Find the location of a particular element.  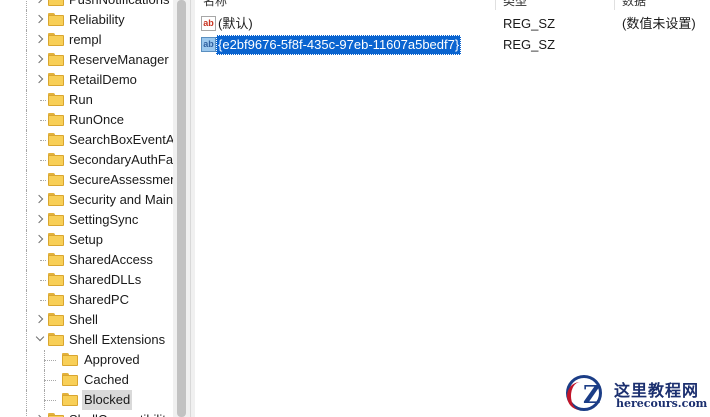

value-row: ab (默认) REG_SZ (数值未设置) is located at coordinates (452, 24).